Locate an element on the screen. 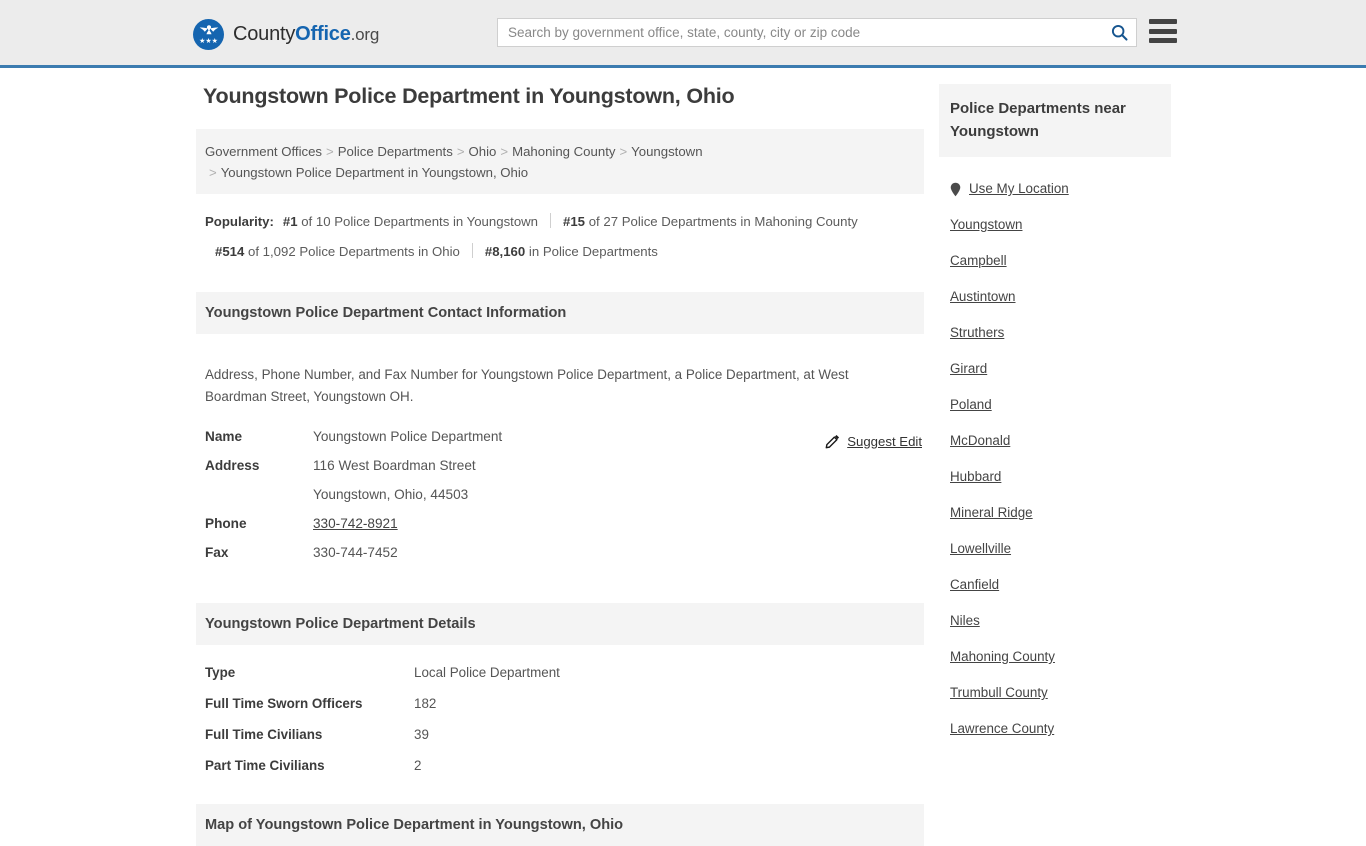 The height and width of the screenshot is (846, 1366). search-button is located at coordinates (1119, 32).